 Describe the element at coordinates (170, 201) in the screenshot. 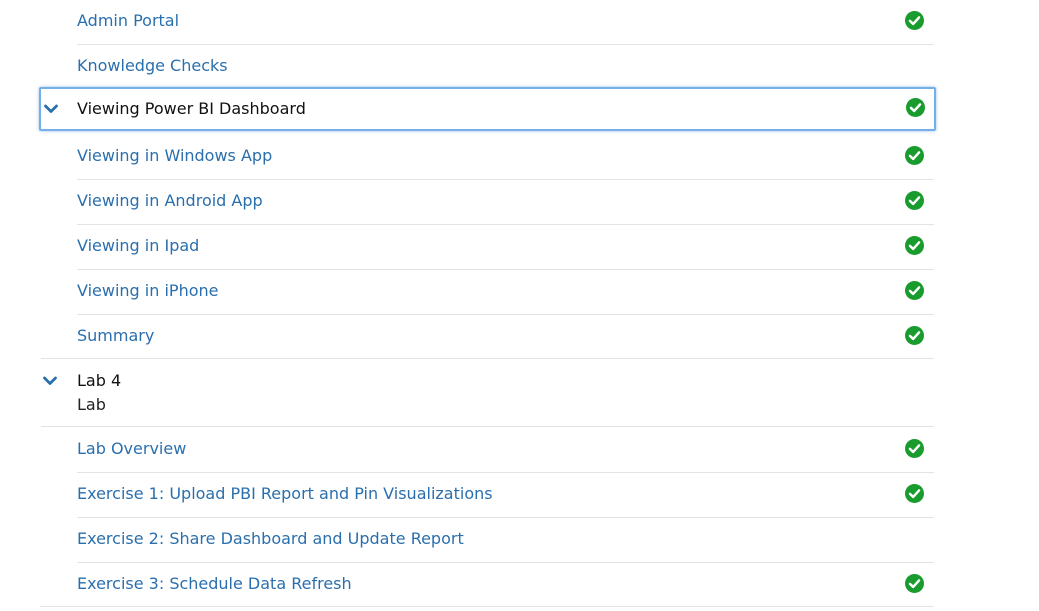

I see `item-link: Viewing in Android App` at that location.